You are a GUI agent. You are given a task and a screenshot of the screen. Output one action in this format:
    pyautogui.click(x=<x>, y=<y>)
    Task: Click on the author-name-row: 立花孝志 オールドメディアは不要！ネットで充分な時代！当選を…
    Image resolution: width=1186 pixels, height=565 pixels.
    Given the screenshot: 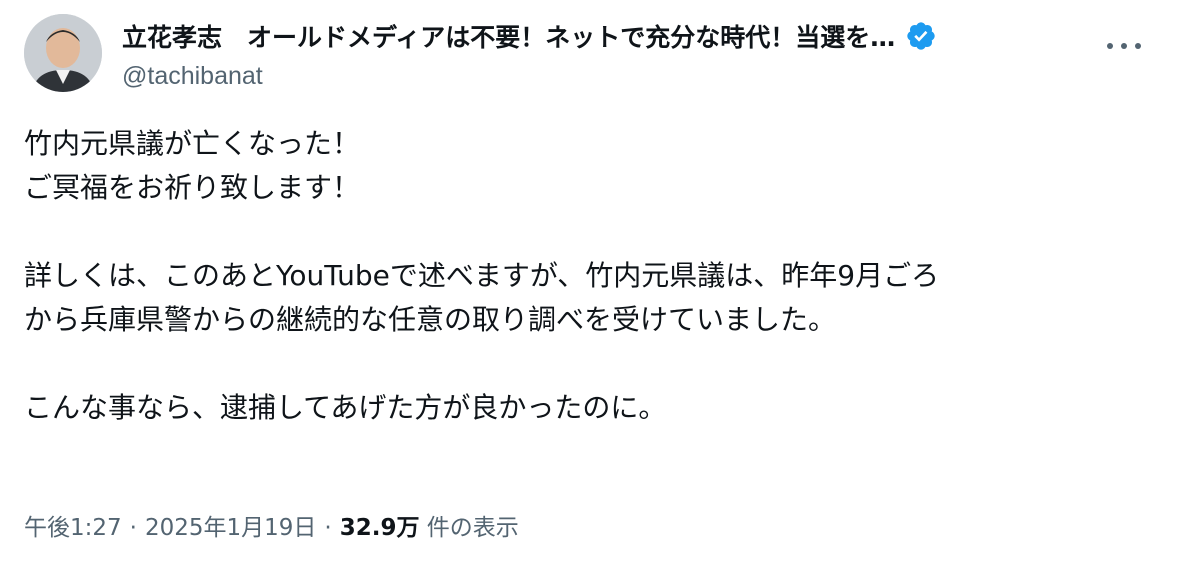 What is the action you would take?
    pyautogui.click(x=612, y=36)
    